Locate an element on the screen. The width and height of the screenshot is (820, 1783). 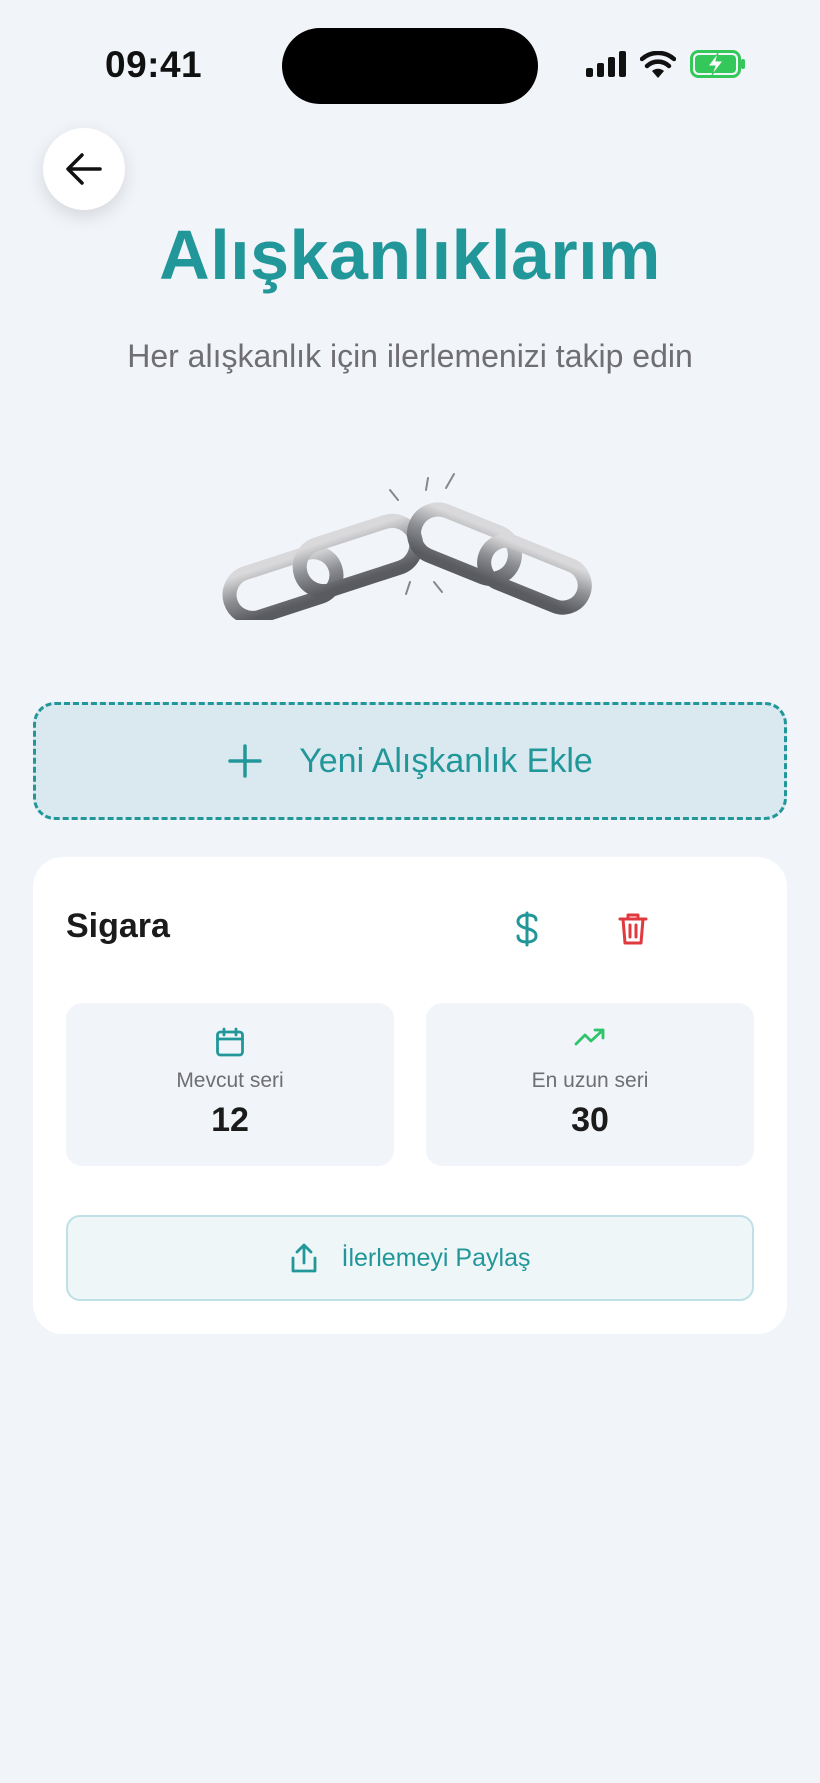
trash-icon is located at coordinates (633, 929).